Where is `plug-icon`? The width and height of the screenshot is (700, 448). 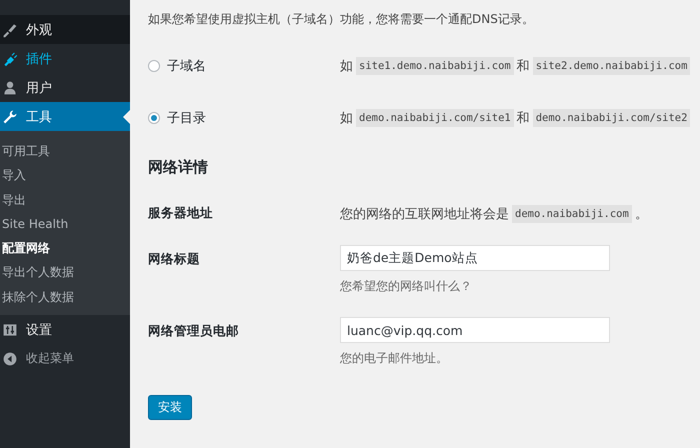 plug-icon is located at coordinates (10, 58).